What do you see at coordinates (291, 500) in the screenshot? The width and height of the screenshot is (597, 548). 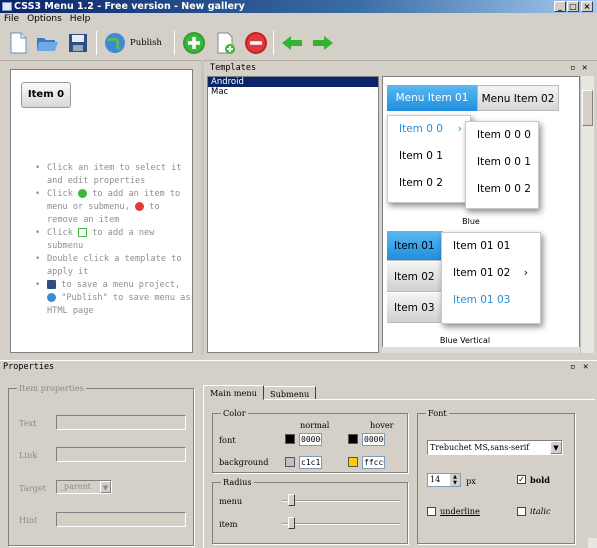 I see `menu-radius-slider` at bounding box center [291, 500].